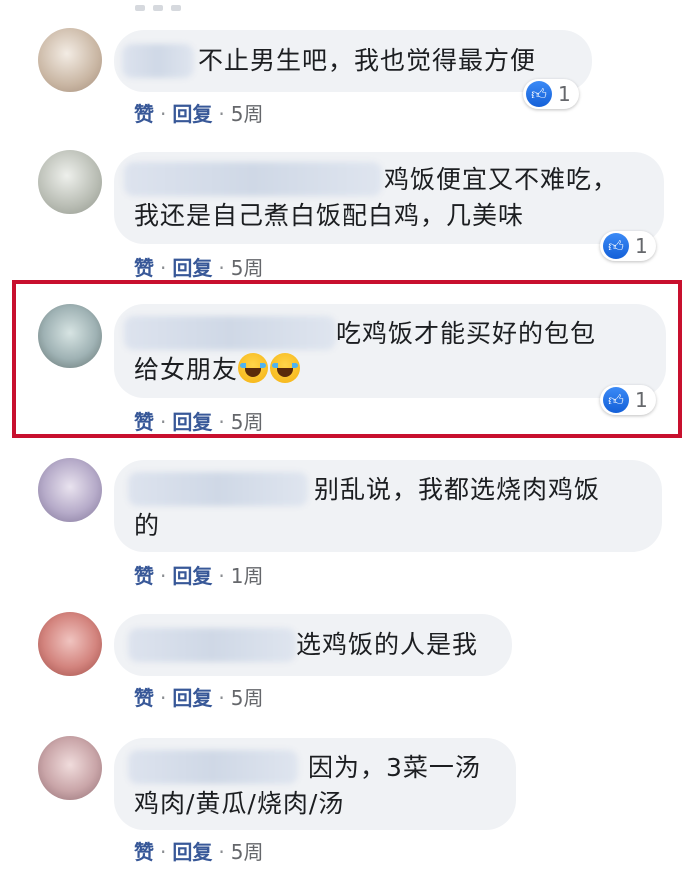 The width and height of the screenshot is (700, 882). I want to click on comment-text: 选鸡饭的人是我, so click(387, 644).